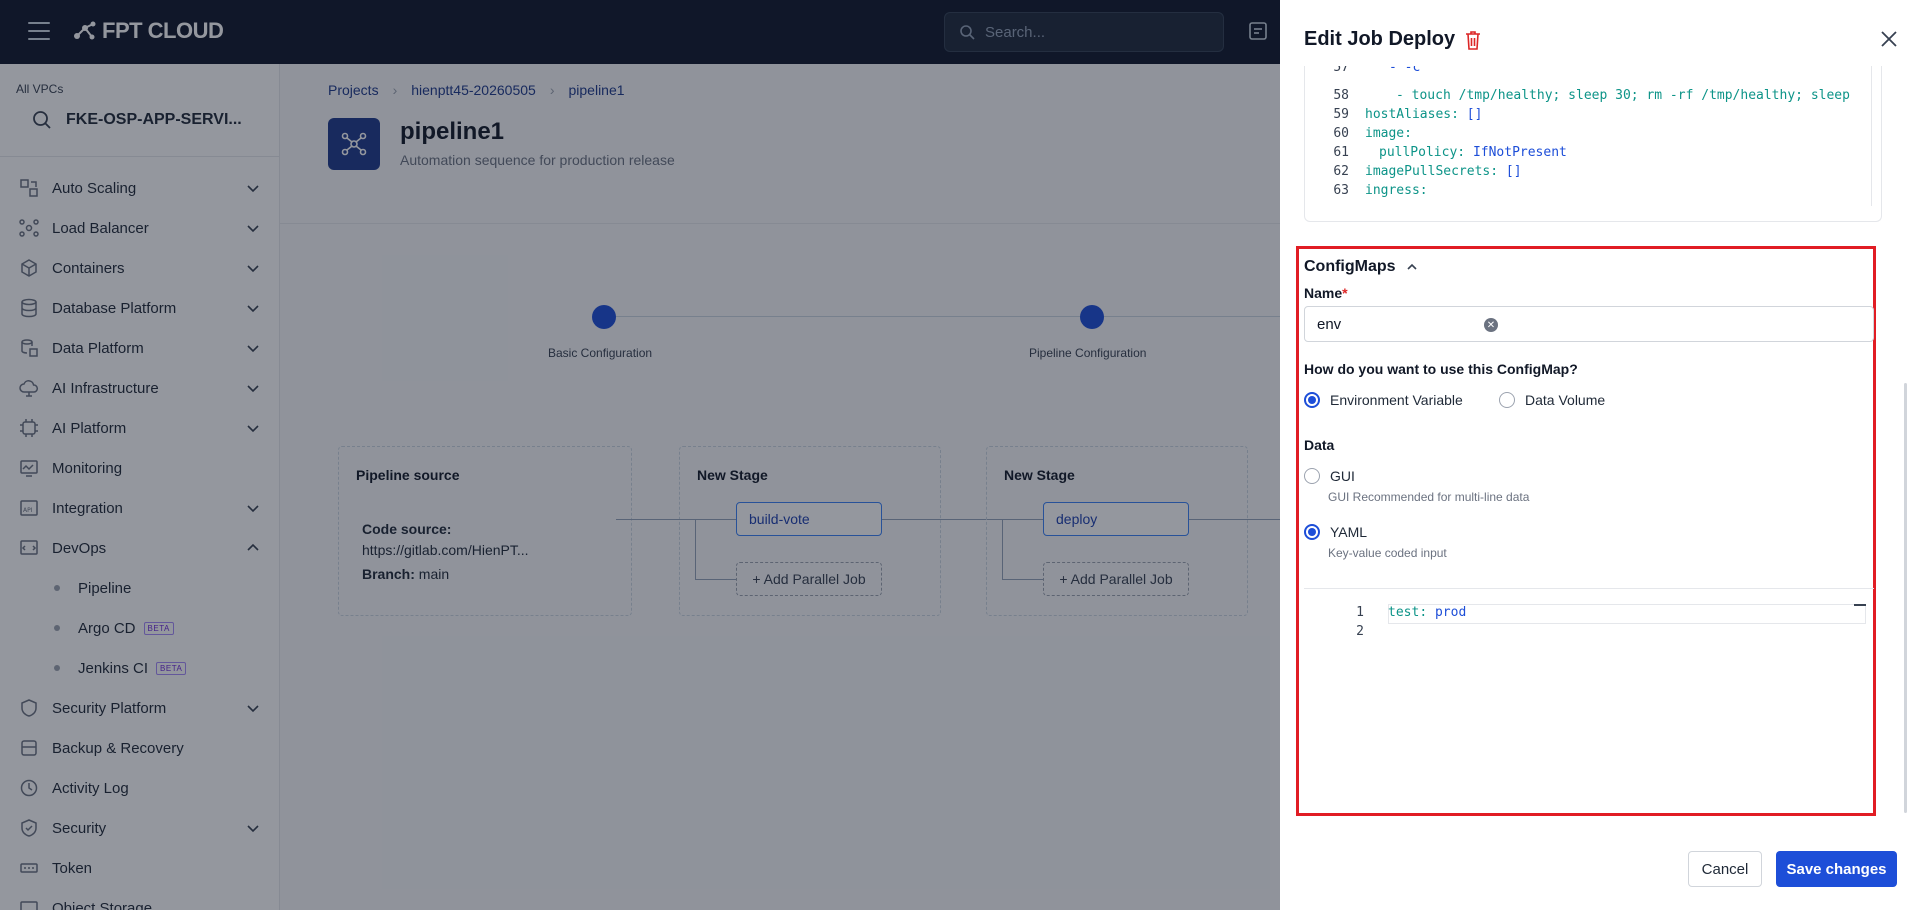 This screenshot has height=910, width=1909. Describe the element at coordinates (1387, 553) in the screenshot. I see `yaml-help-text: Key-value coded input` at that location.